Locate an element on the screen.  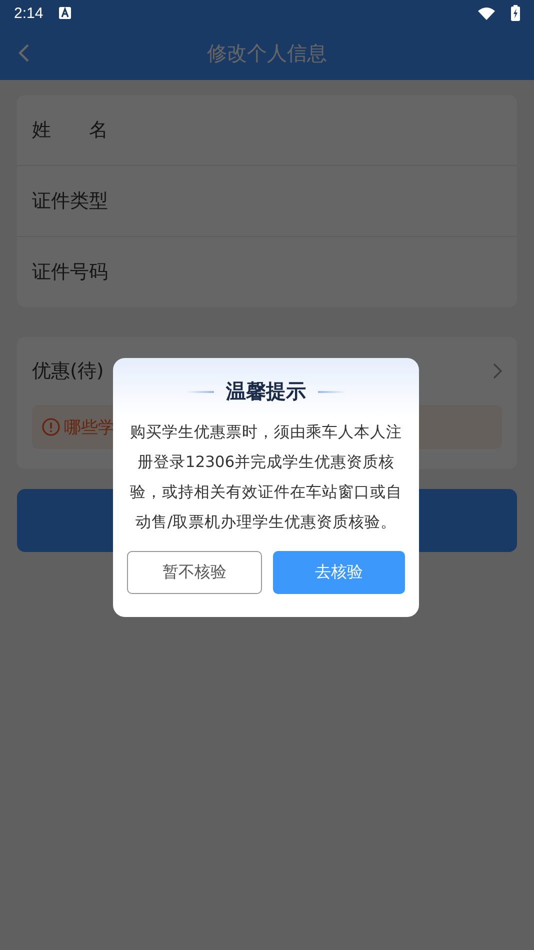
status-time: 2:14 is located at coordinates (29, 13).